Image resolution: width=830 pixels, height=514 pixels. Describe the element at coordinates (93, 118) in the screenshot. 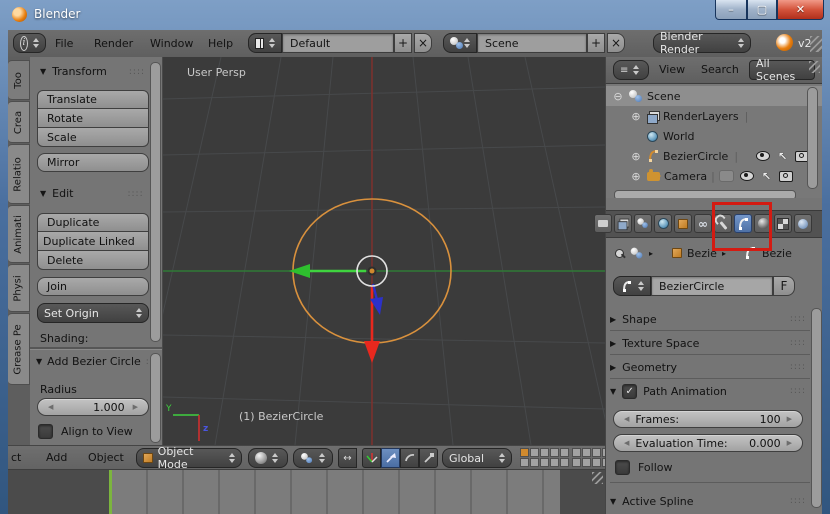

I see `rotate-button: Rotate` at that location.